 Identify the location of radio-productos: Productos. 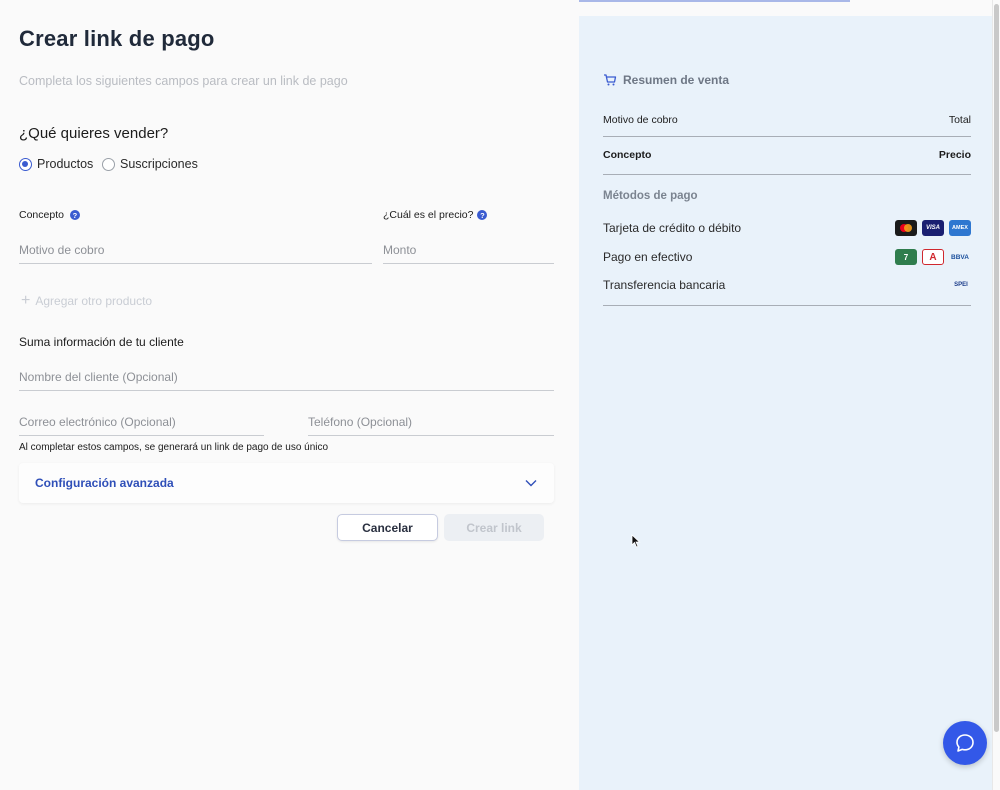
(56, 164).